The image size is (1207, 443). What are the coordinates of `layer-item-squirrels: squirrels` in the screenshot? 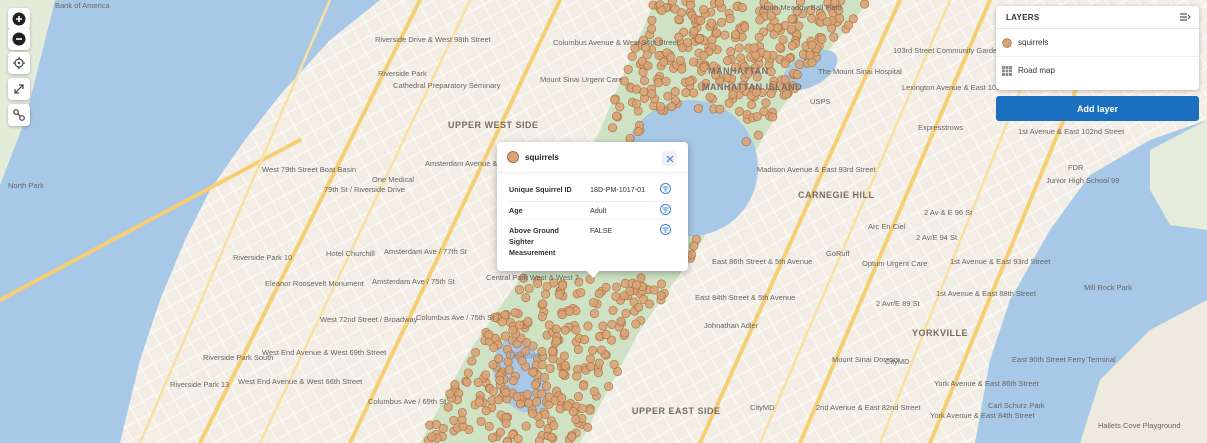 It's located at (1097, 43).